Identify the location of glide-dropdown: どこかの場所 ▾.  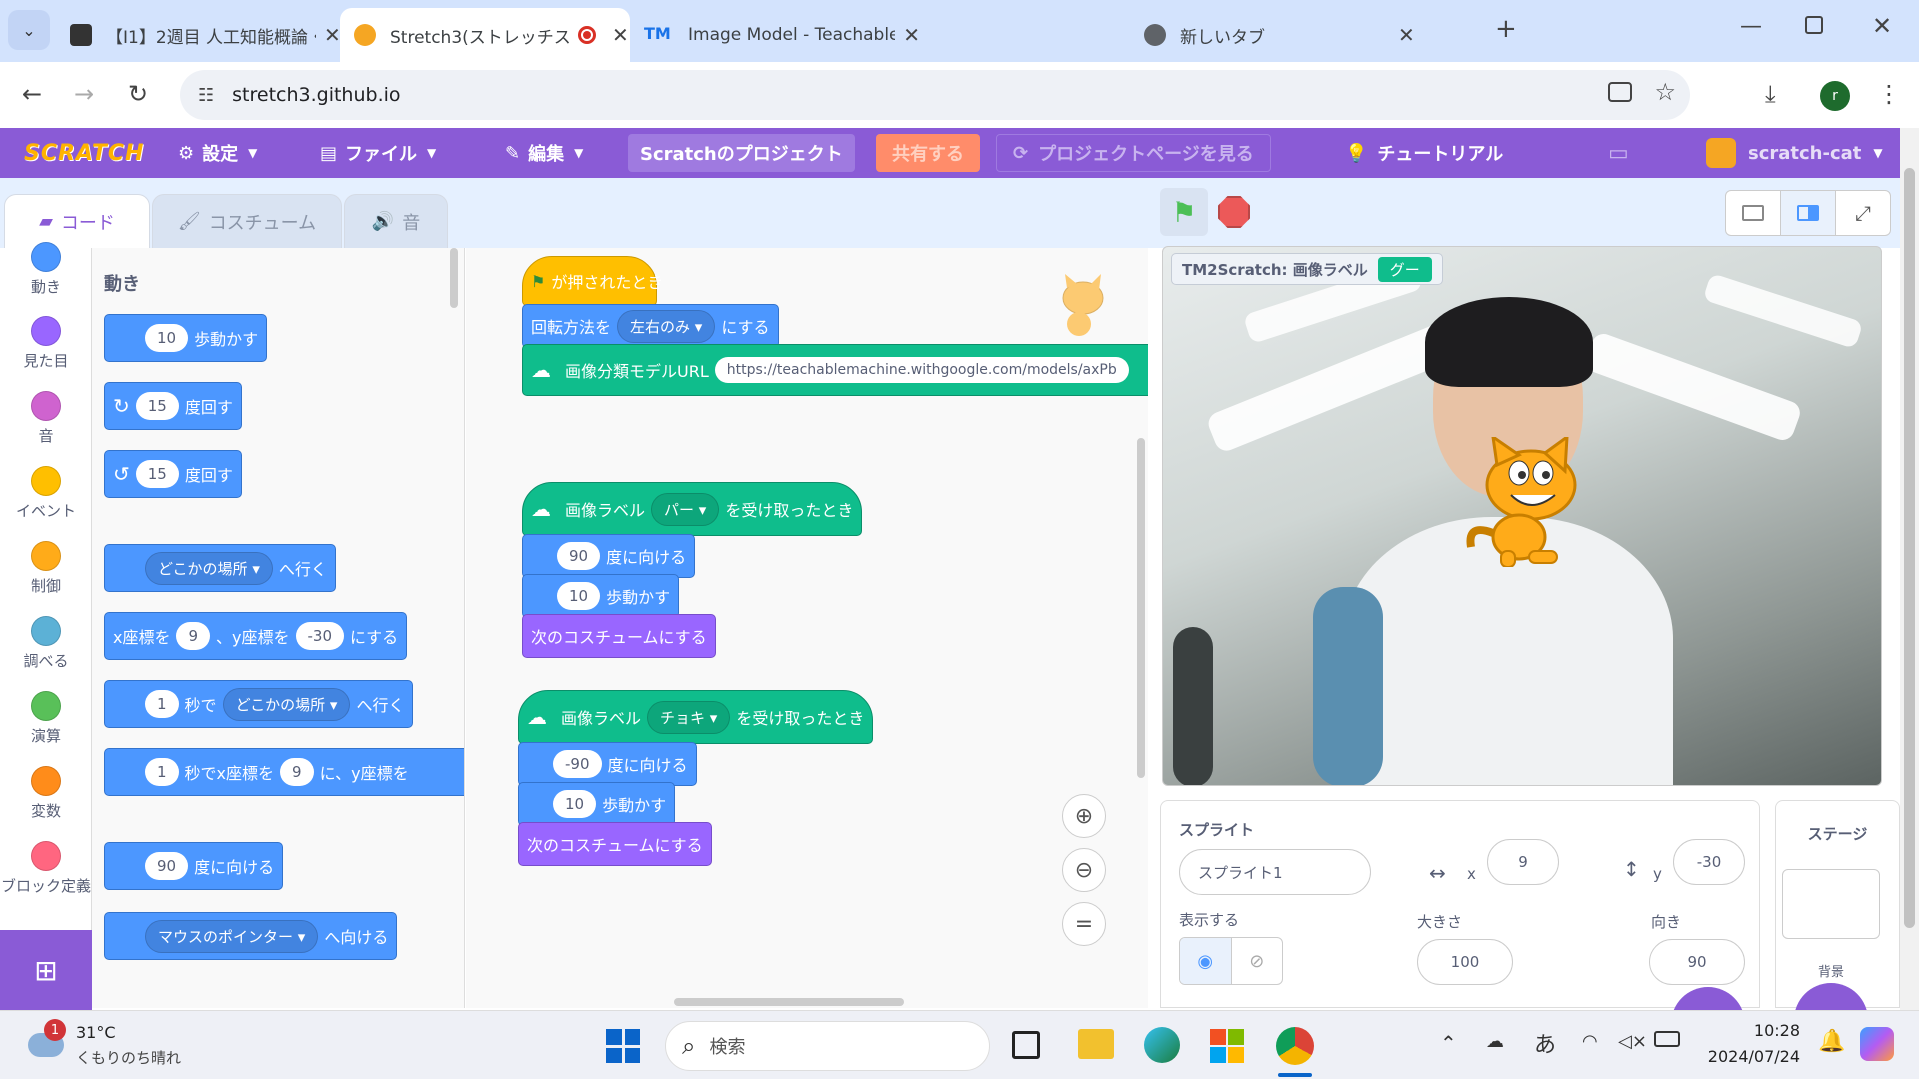
(286, 704).